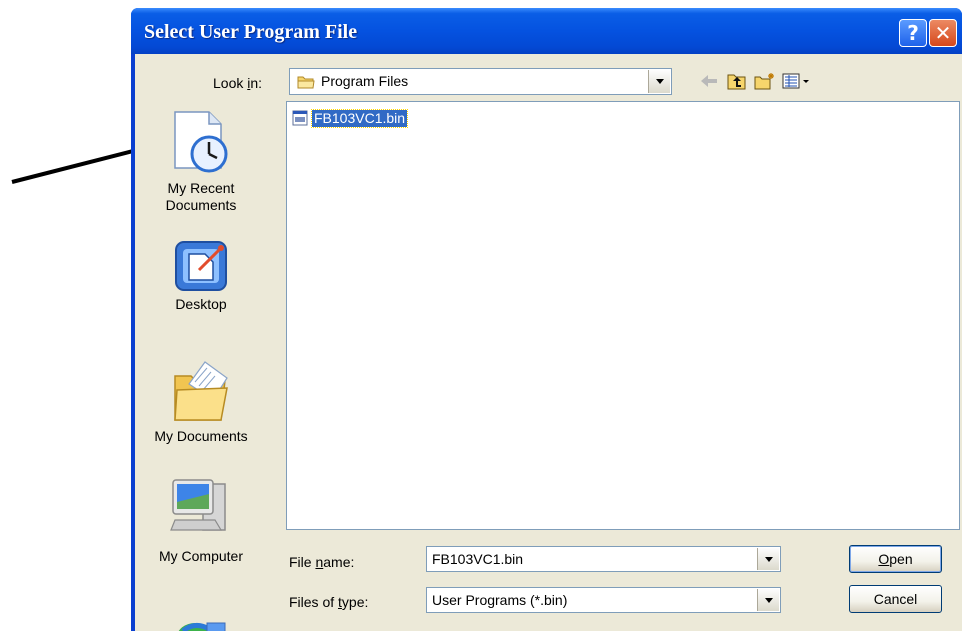 Image resolution: width=962 pixels, height=631 pixels. I want to click on help-button: ?, so click(913, 33).